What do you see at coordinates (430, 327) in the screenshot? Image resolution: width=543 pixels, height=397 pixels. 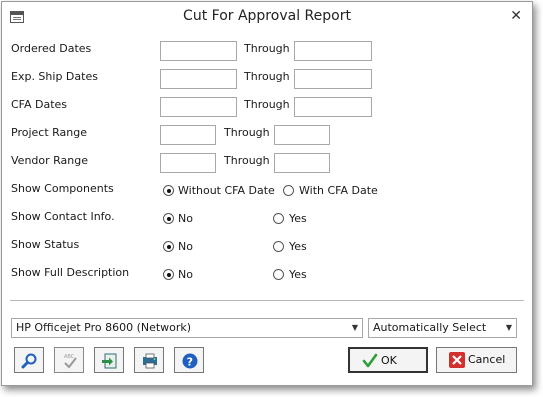 I see `paper-source-select-value: Automatically Select` at bounding box center [430, 327].